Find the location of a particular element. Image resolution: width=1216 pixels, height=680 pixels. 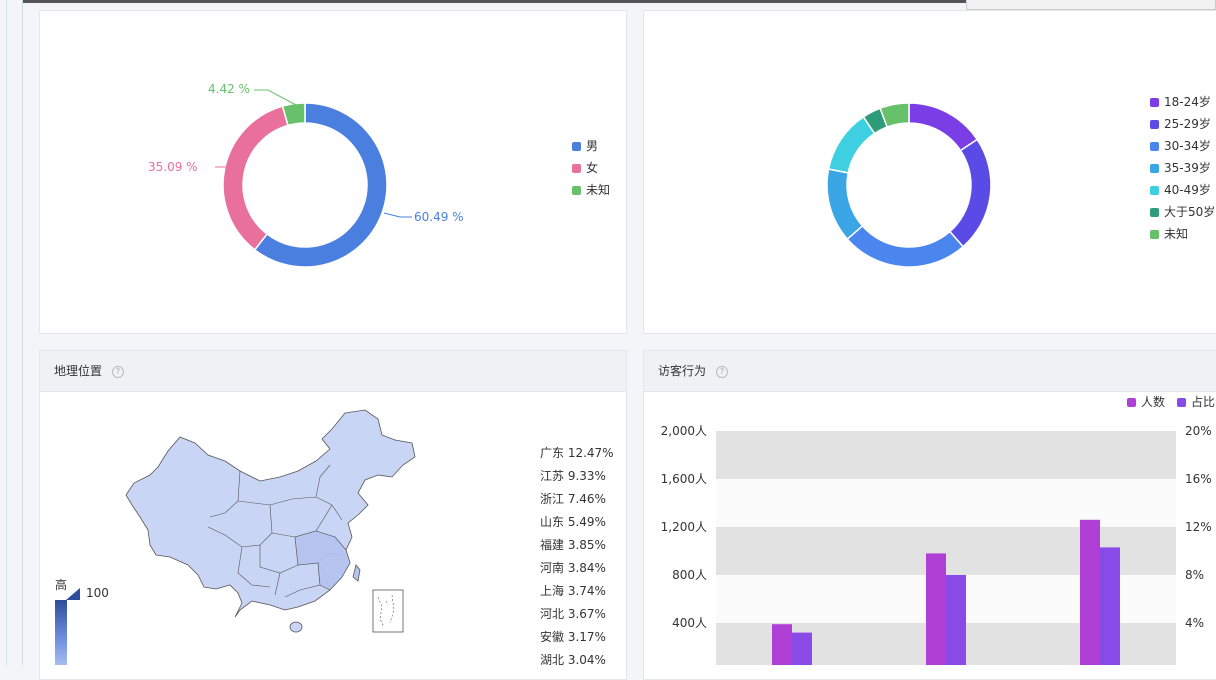

legend-label: 30-34岁 is located at coordinates (1187, 146).